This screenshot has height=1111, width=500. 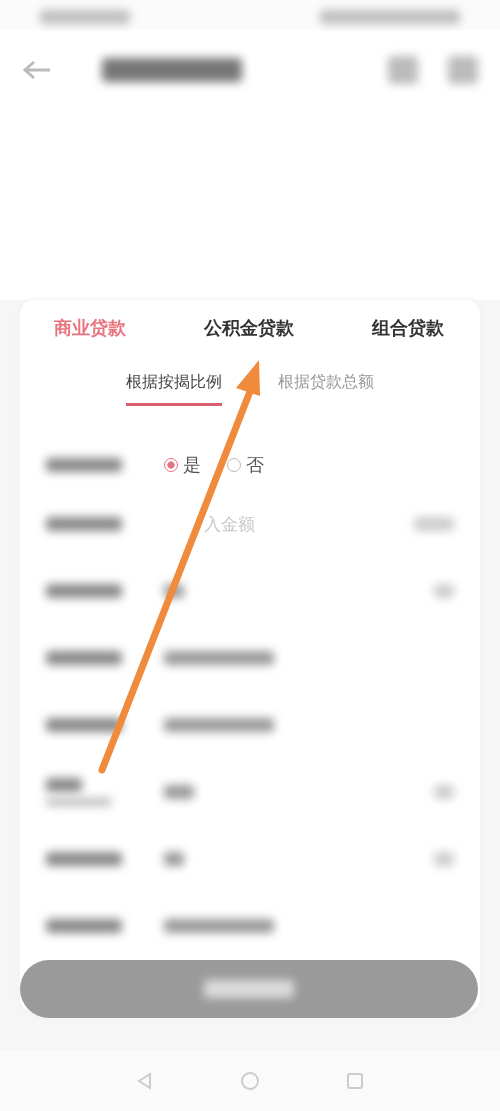 What do you see at coordinates (408, 328) in the screenshot?
I see `loan-tab: 组合贷款` at bounding box center [408, 328].